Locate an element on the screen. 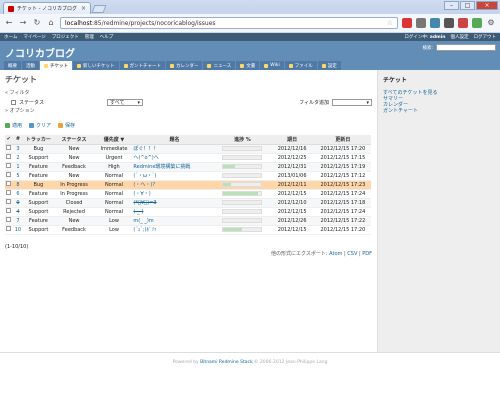 The width and height of the screenshot is (500, 407). column-header: 優先度 ▼ is located at coordinates (114, 140).